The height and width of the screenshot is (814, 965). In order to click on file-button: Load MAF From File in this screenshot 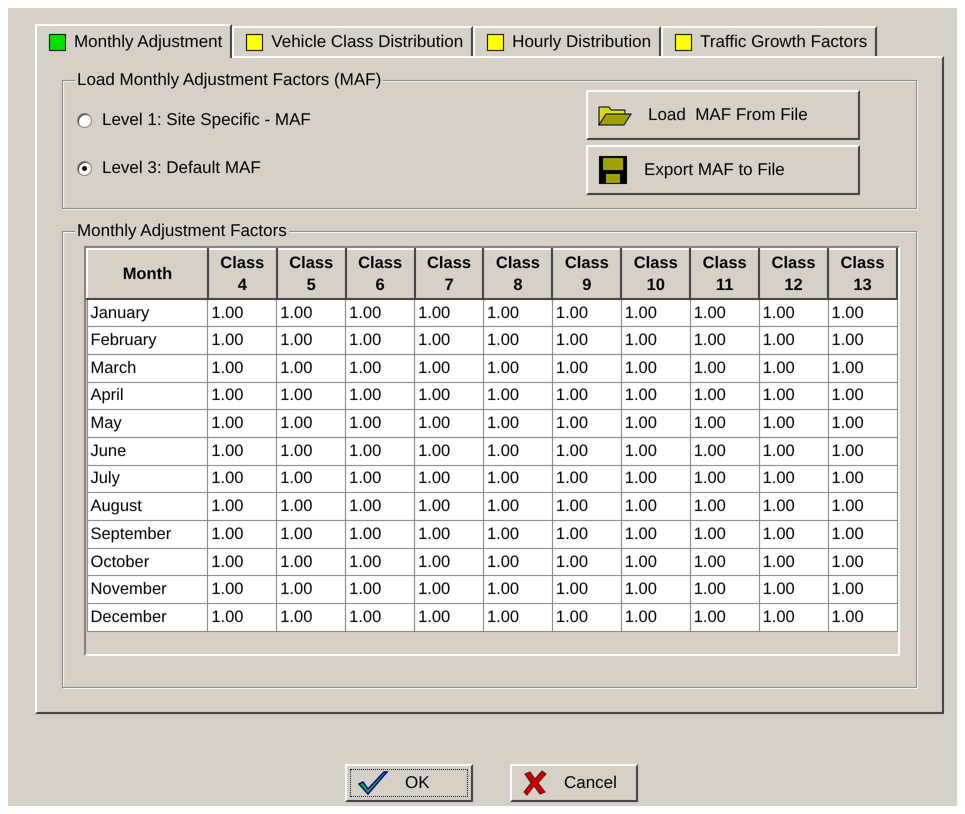, I will do `click(723, 115)`.